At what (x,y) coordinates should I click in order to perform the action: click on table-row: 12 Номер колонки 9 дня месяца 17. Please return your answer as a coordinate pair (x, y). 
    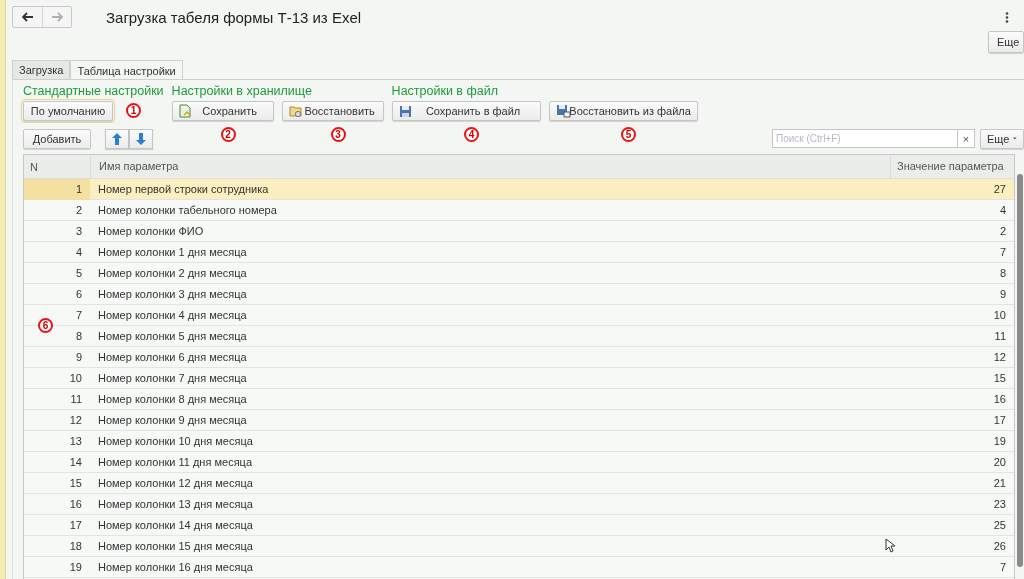
    Looking at the image, I should click on (519, 420).